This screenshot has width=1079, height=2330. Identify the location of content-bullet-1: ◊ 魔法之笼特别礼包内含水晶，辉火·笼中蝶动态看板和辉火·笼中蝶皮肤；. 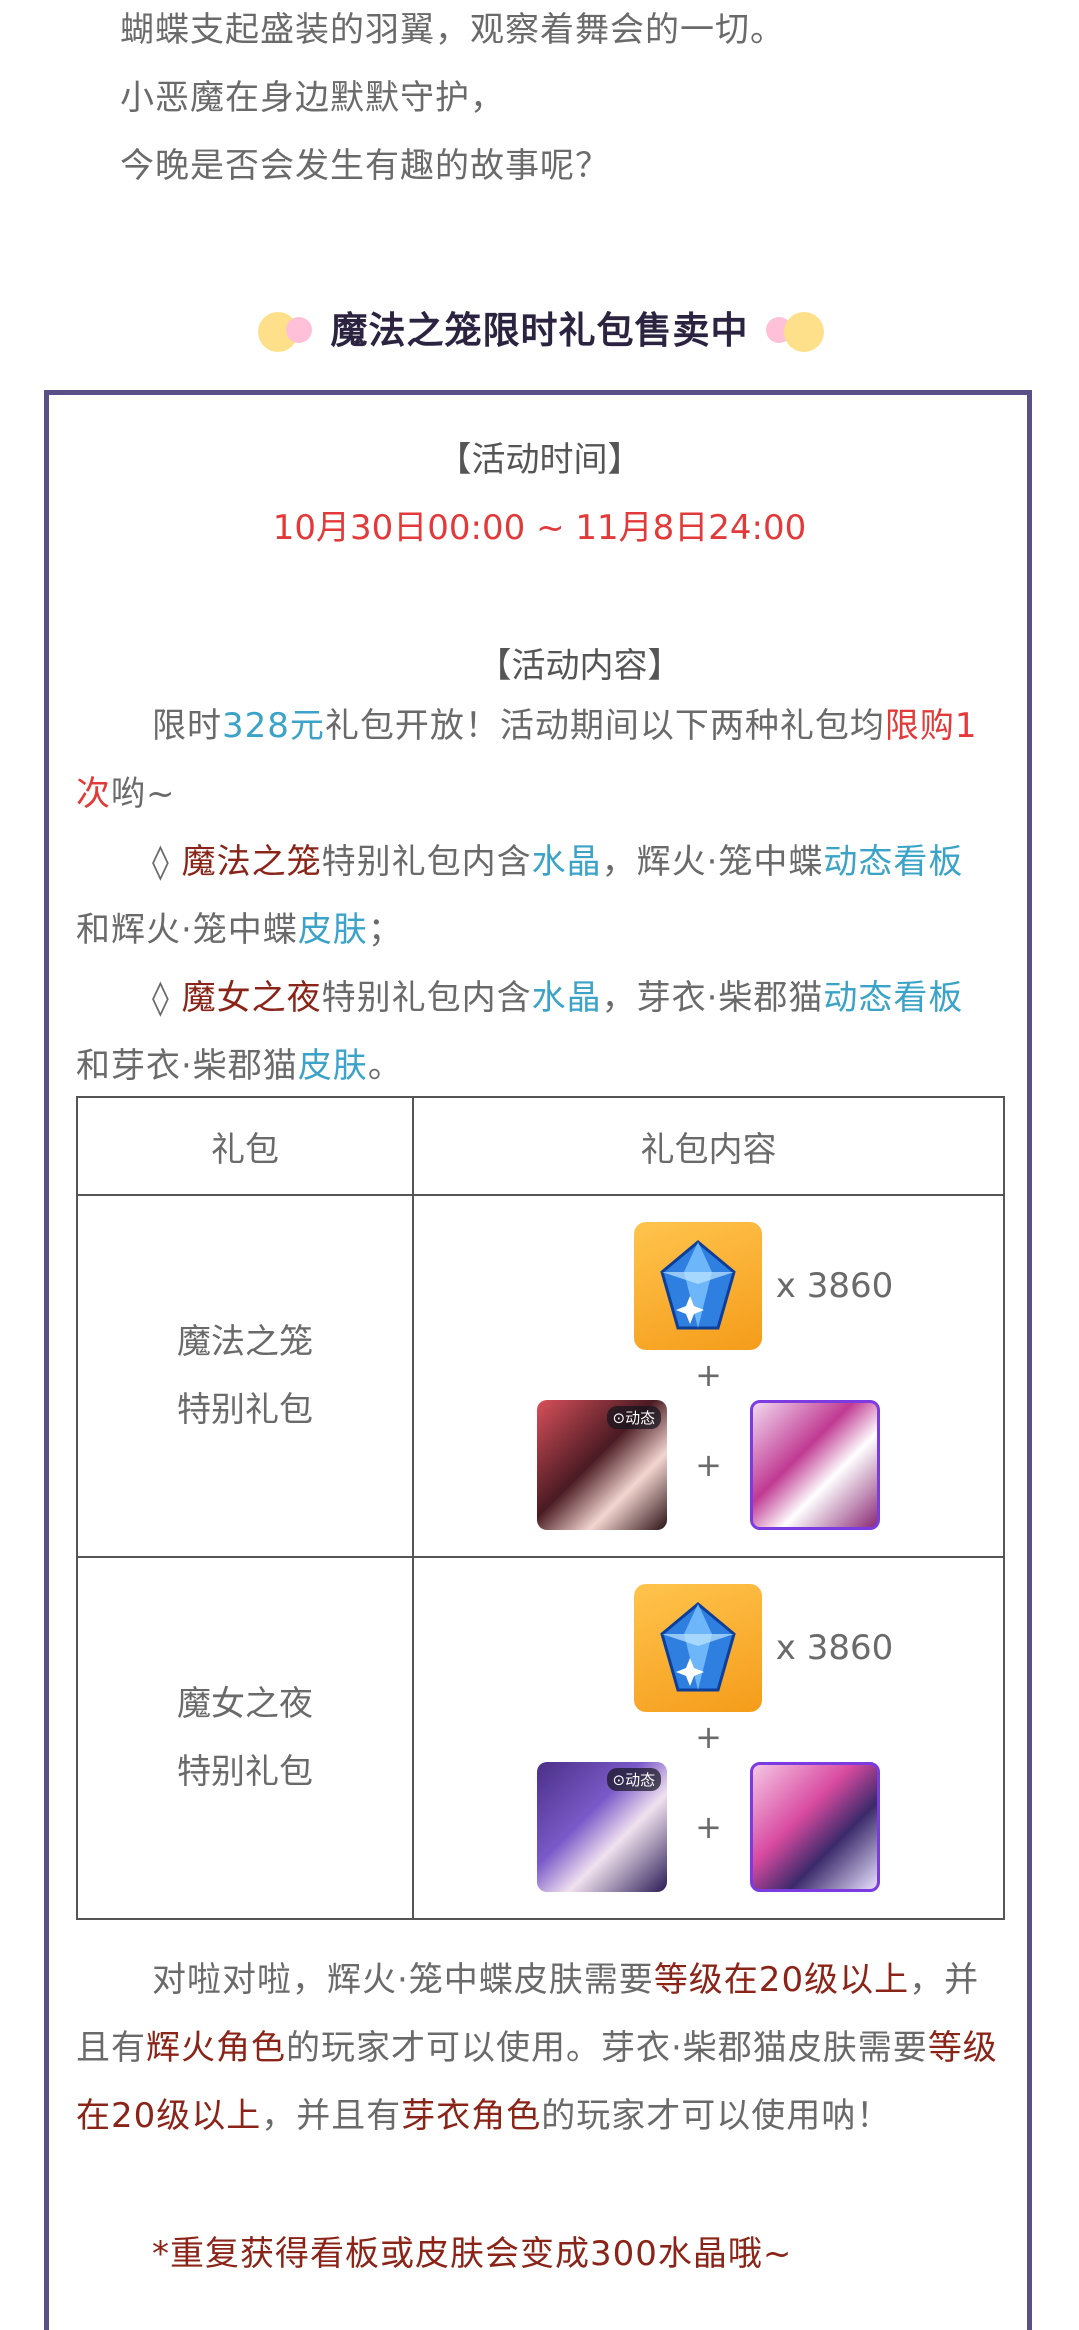
(520, 896).